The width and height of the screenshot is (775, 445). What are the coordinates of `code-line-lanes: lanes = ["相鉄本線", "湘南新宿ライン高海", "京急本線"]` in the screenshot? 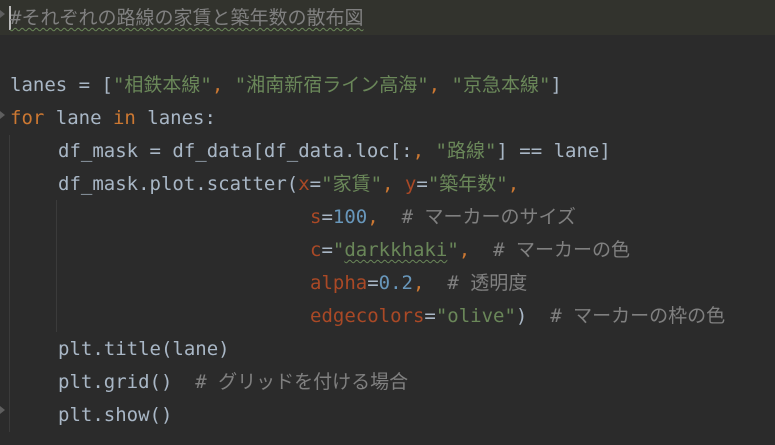 It's located at (286, 85).